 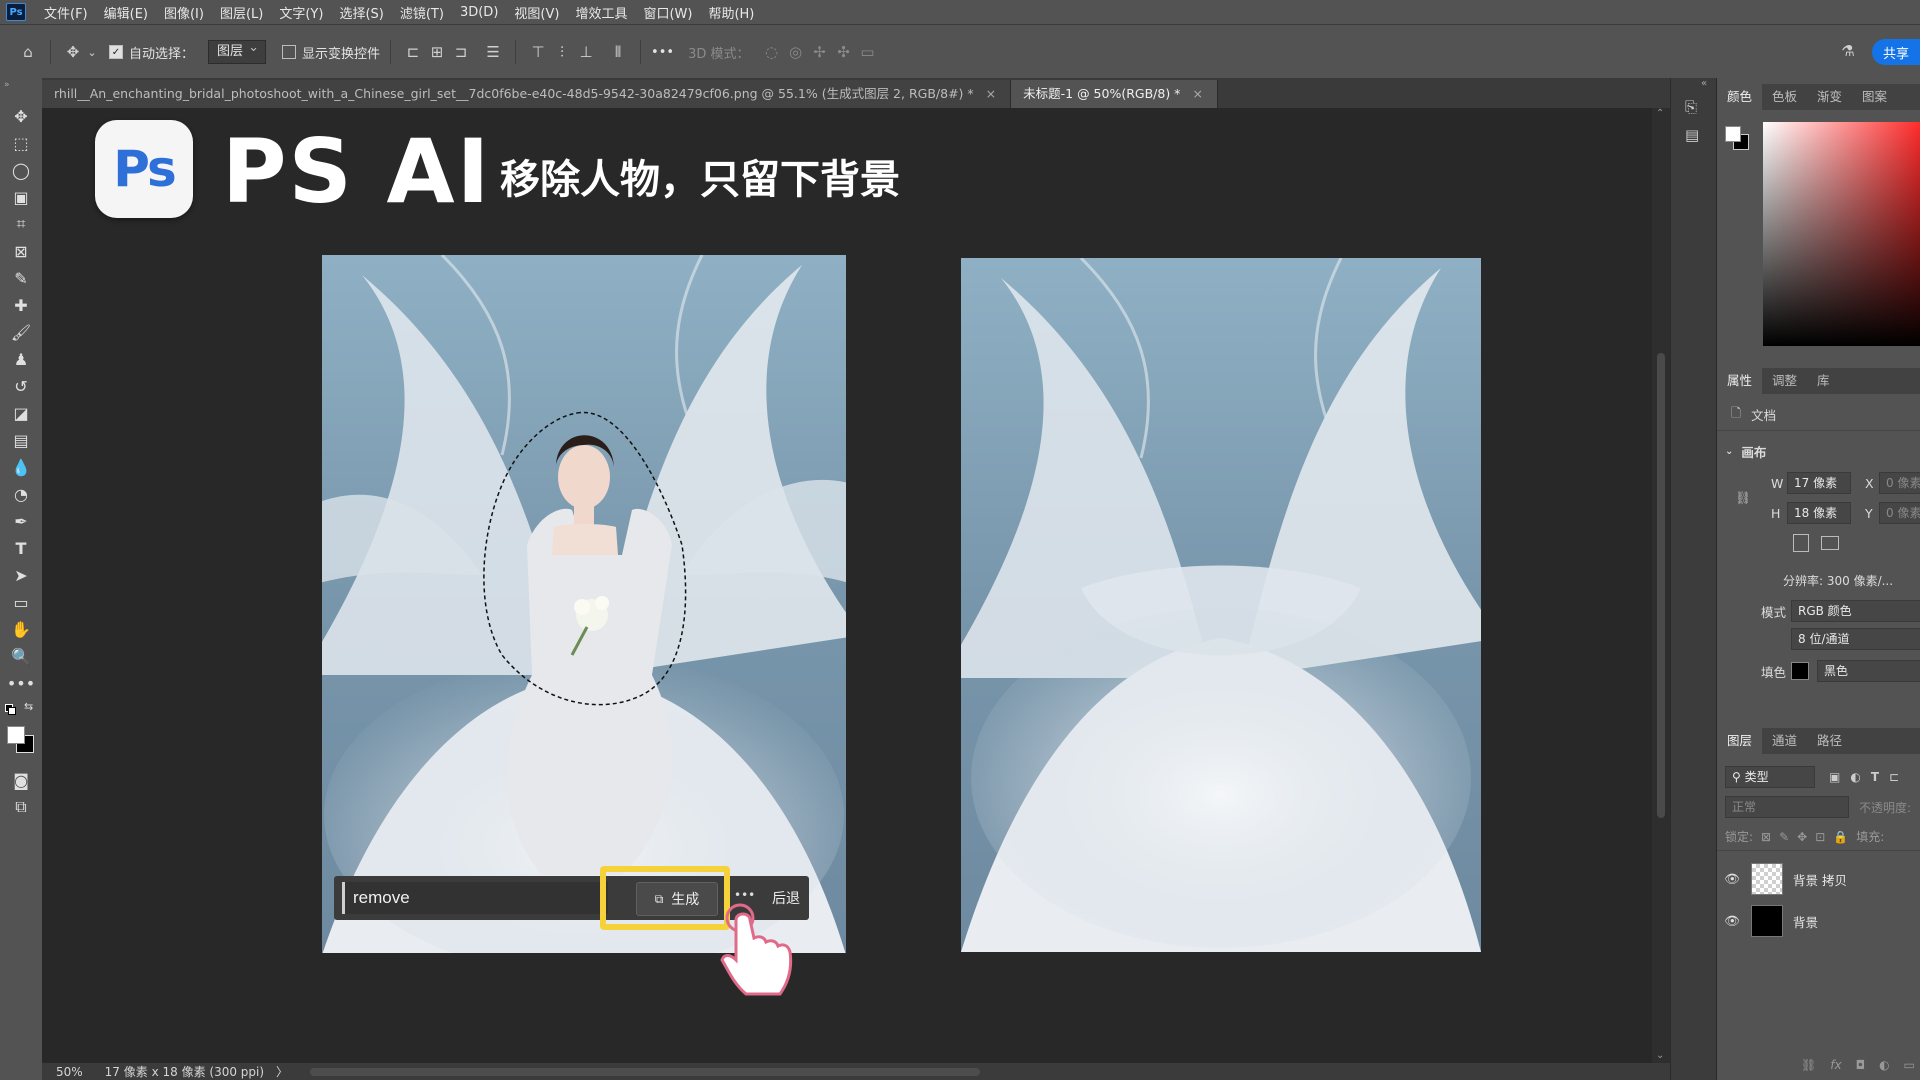 I want to click on eyedropper-tool-icon: ✎, so click(x=21, y=278).